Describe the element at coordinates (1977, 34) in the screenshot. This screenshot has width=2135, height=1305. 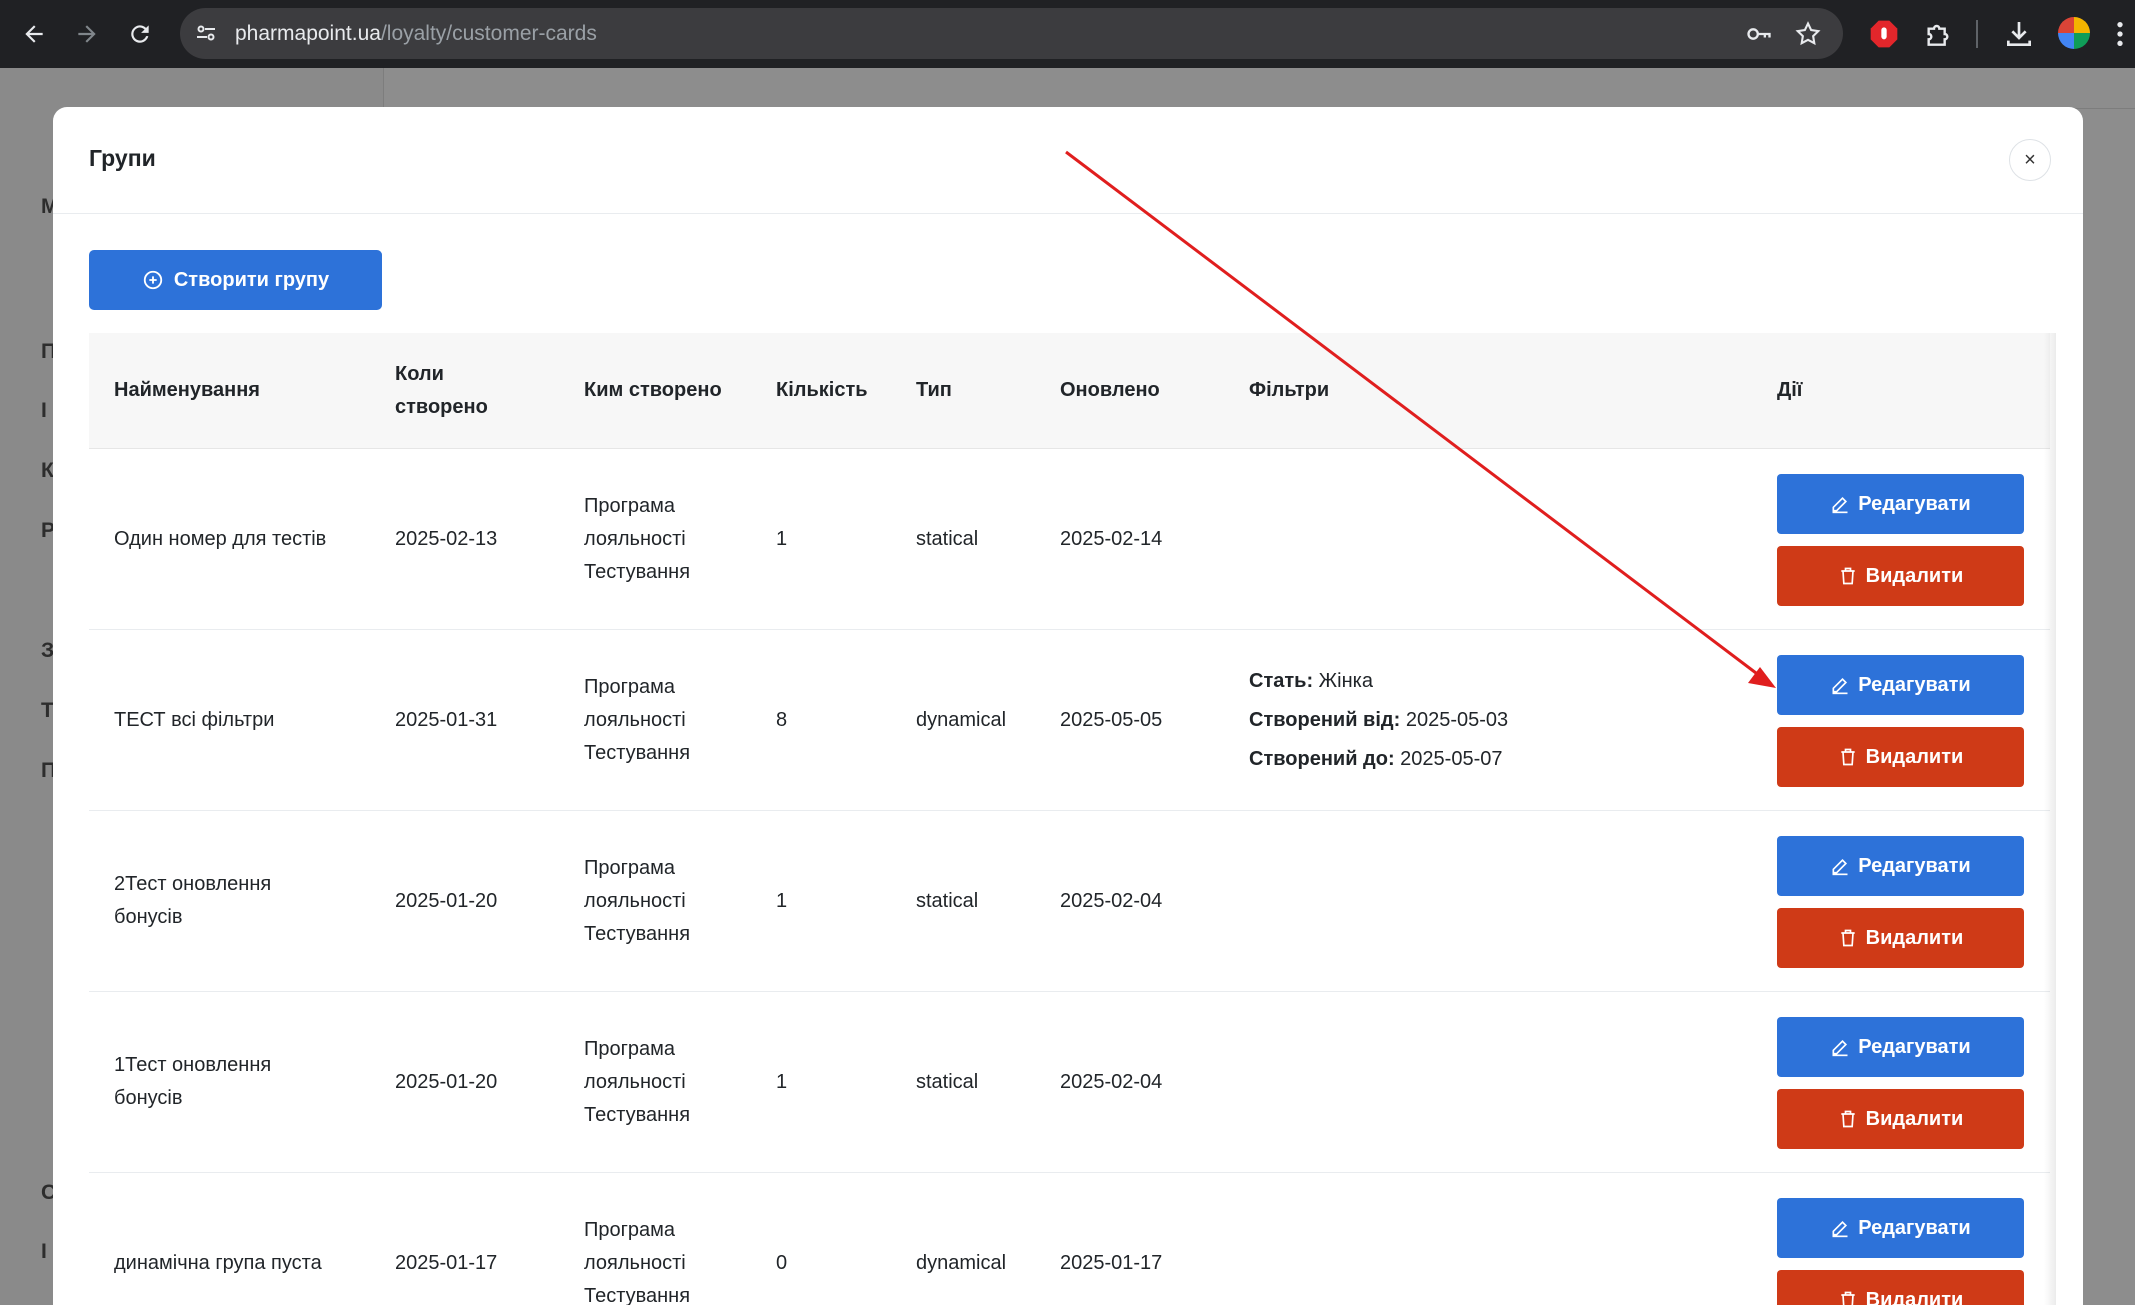
I see `toolbar-separator` at that location.